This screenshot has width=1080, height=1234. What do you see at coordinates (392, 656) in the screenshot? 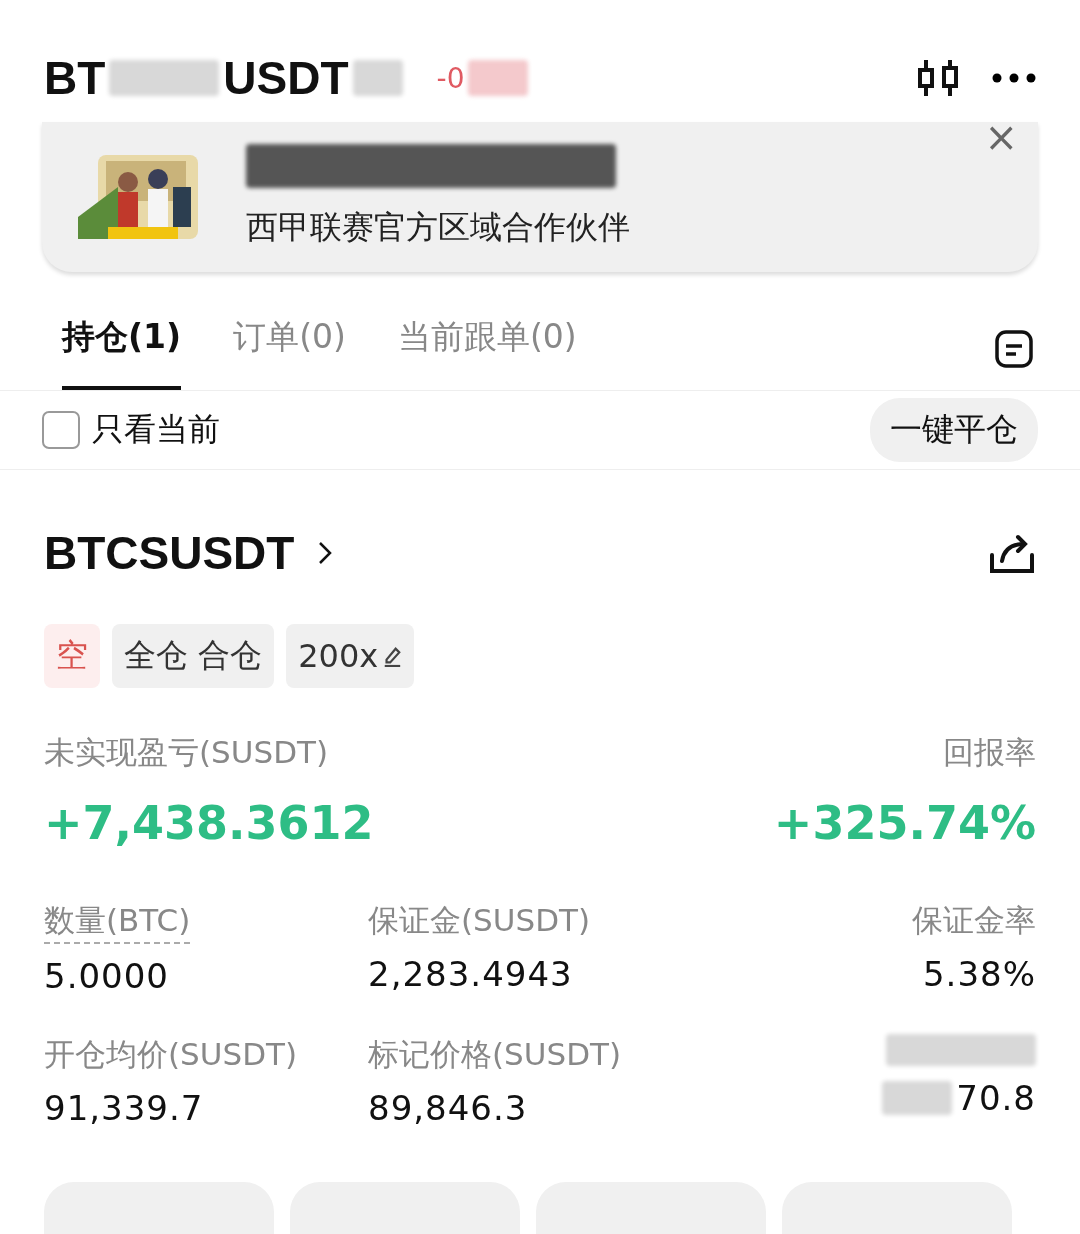
I see `edit-icon` at bounding box center [392, 656].